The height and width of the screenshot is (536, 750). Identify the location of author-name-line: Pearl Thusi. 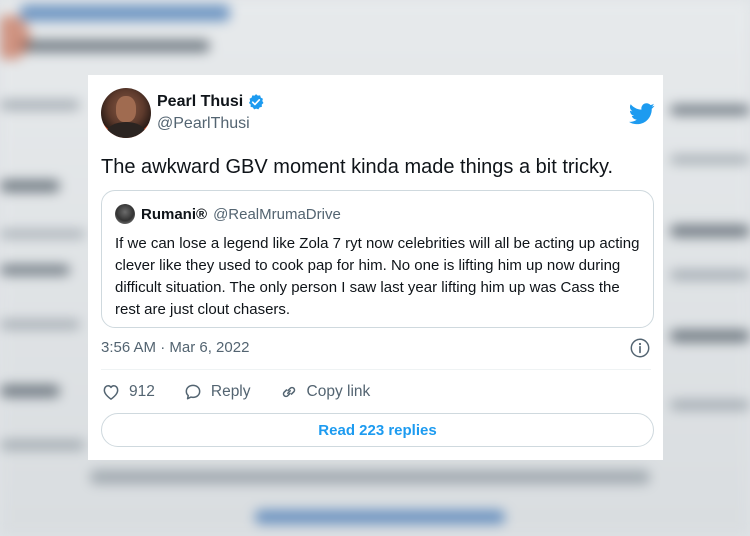
(211, 102).